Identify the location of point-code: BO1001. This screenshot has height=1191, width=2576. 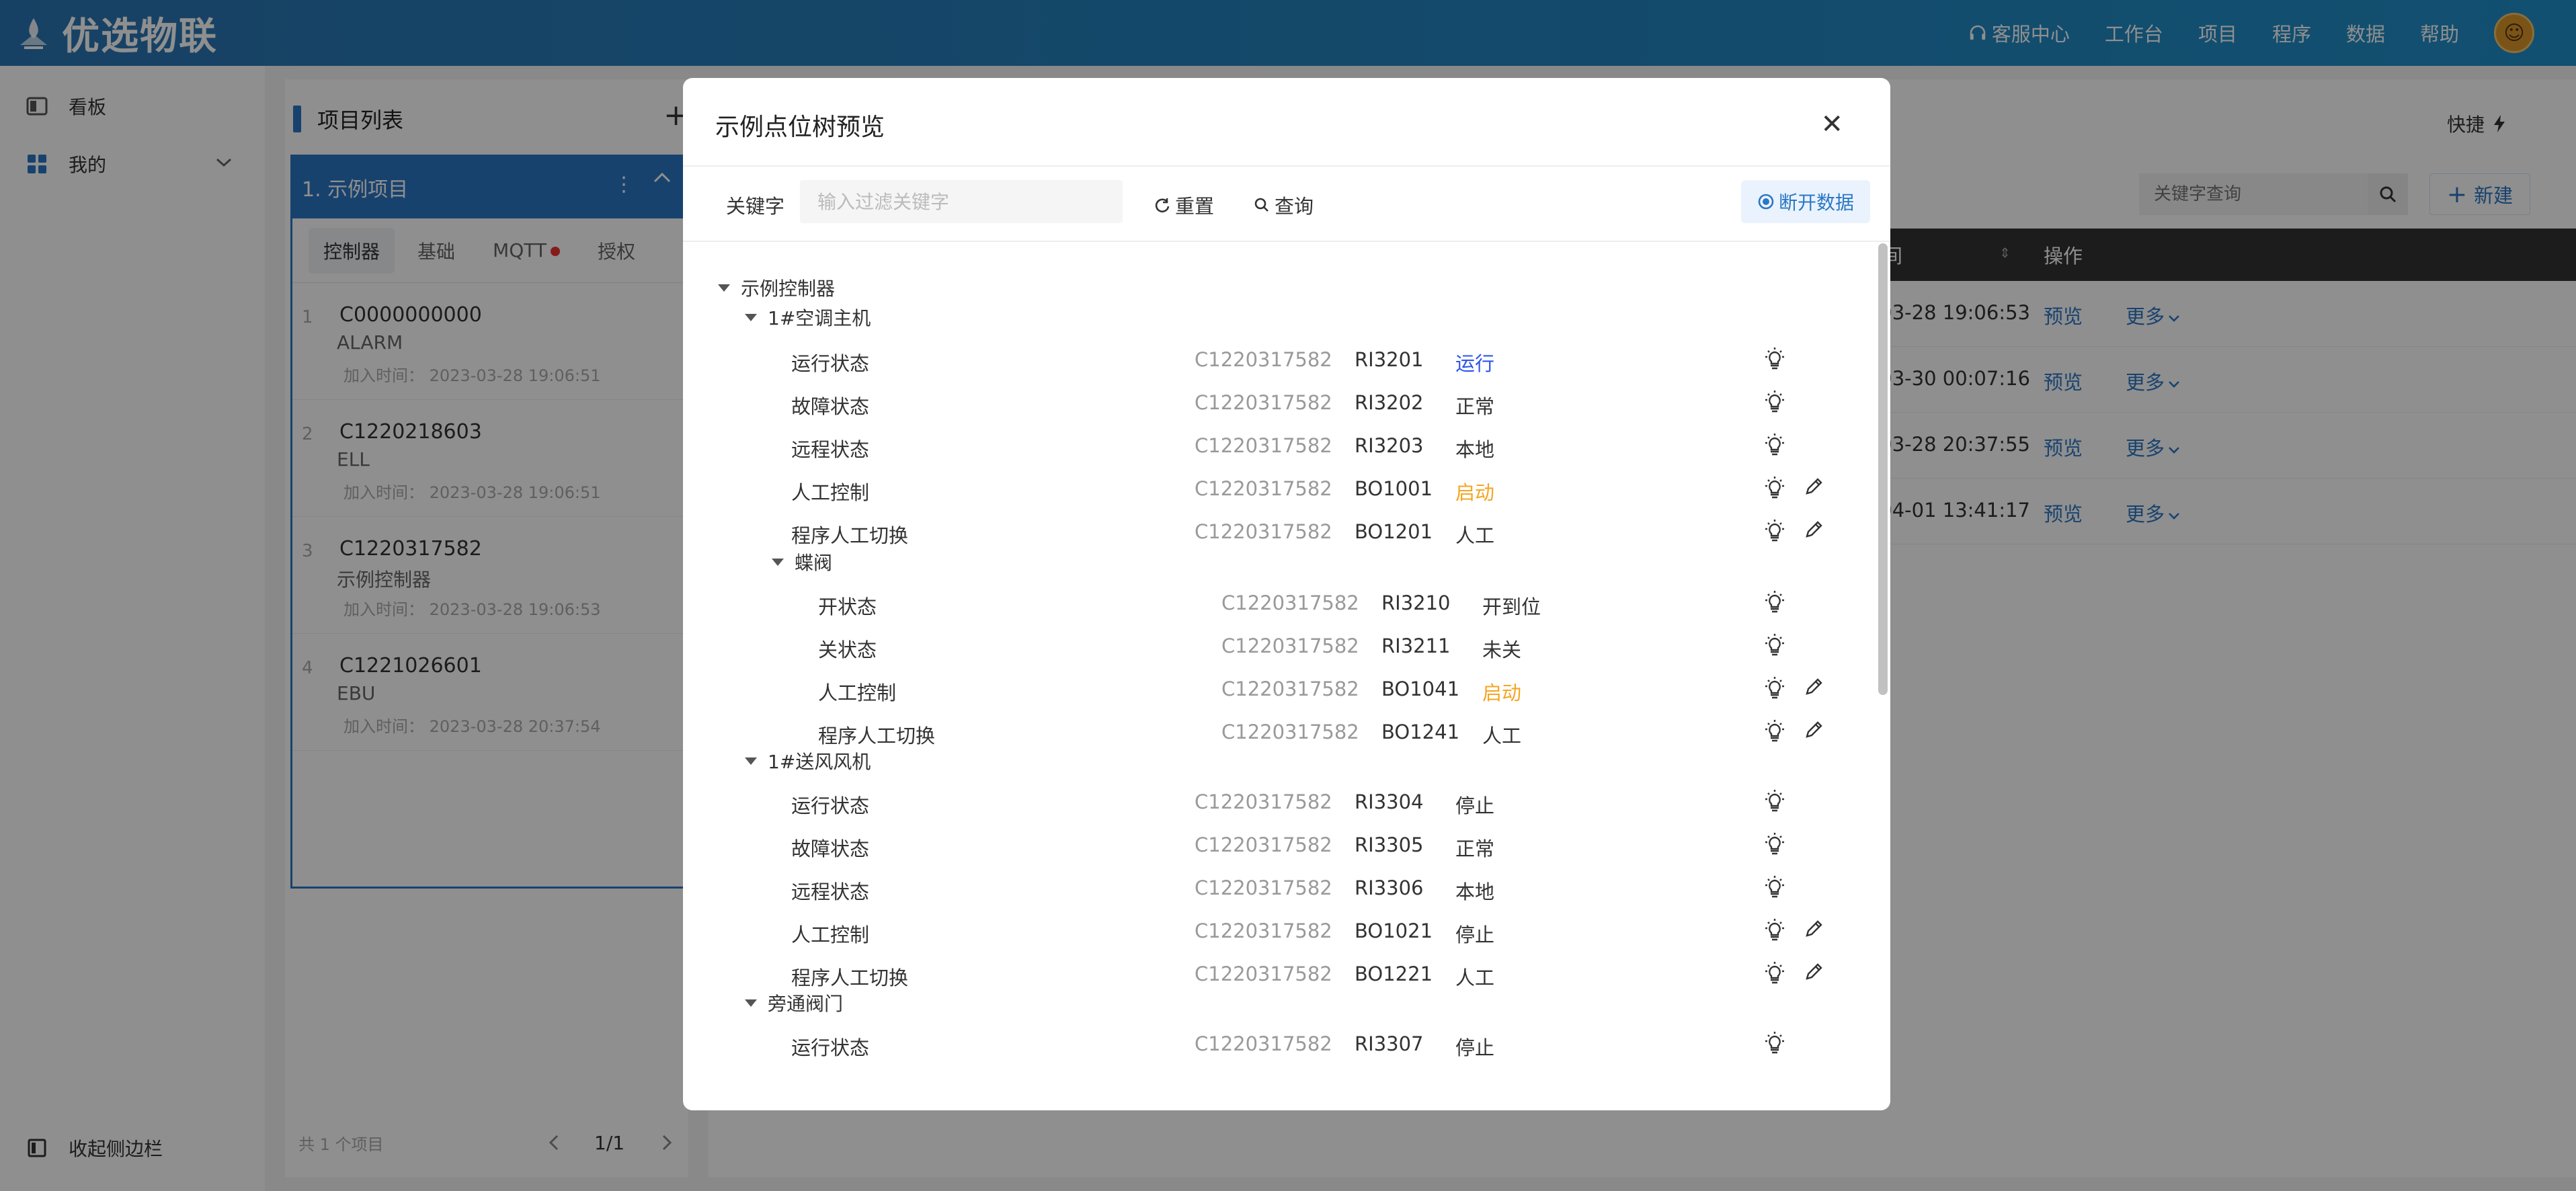
(1394, 489).